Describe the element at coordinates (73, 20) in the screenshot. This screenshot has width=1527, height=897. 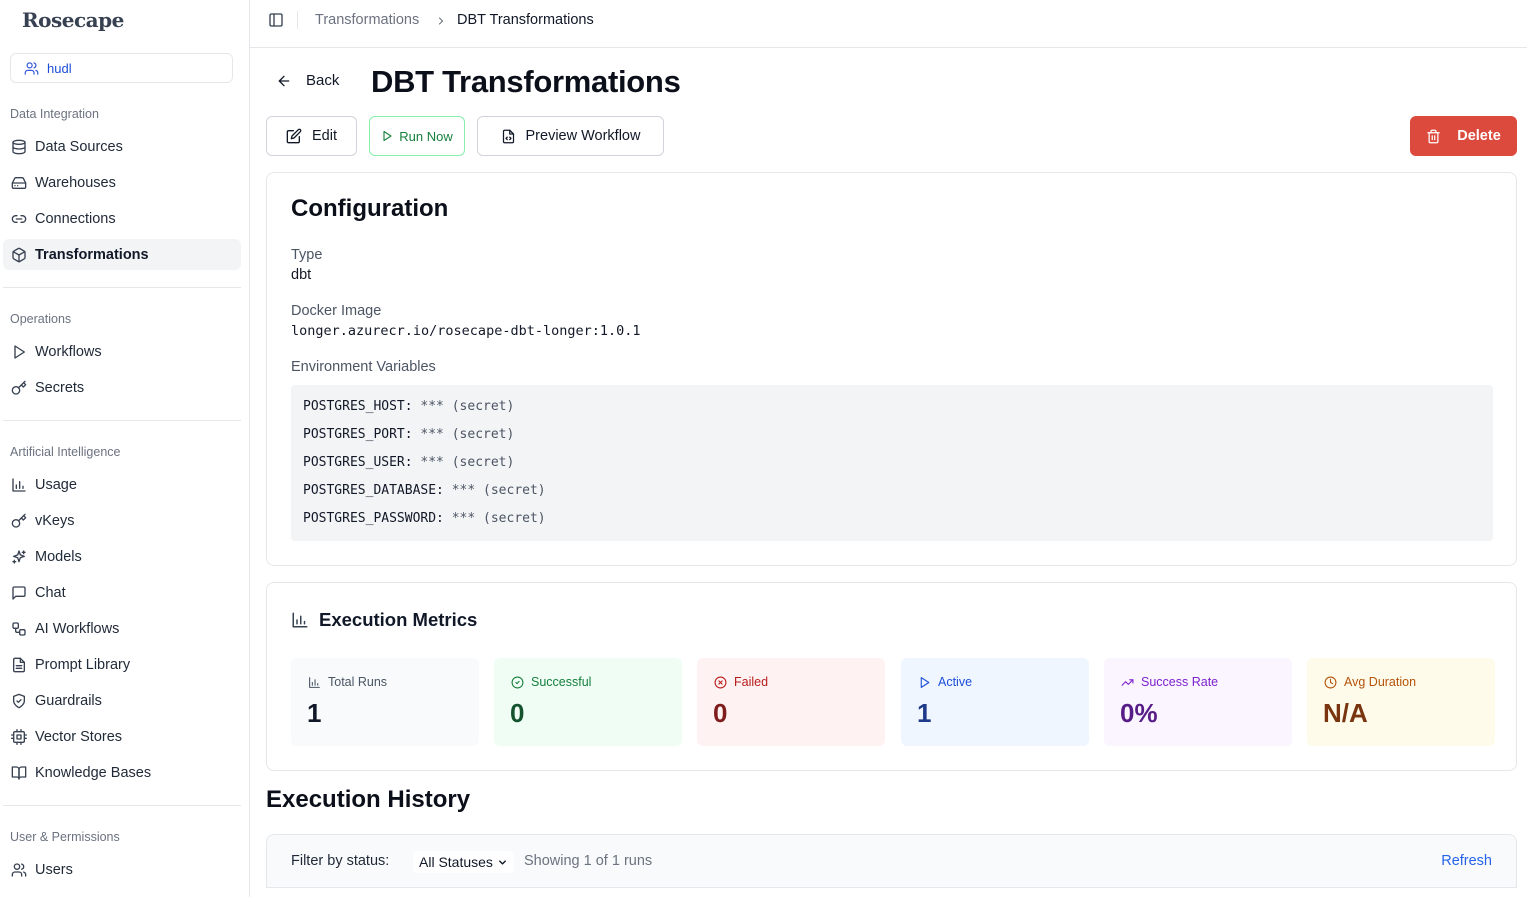
I see `app-logo: Rosecape` at that location.